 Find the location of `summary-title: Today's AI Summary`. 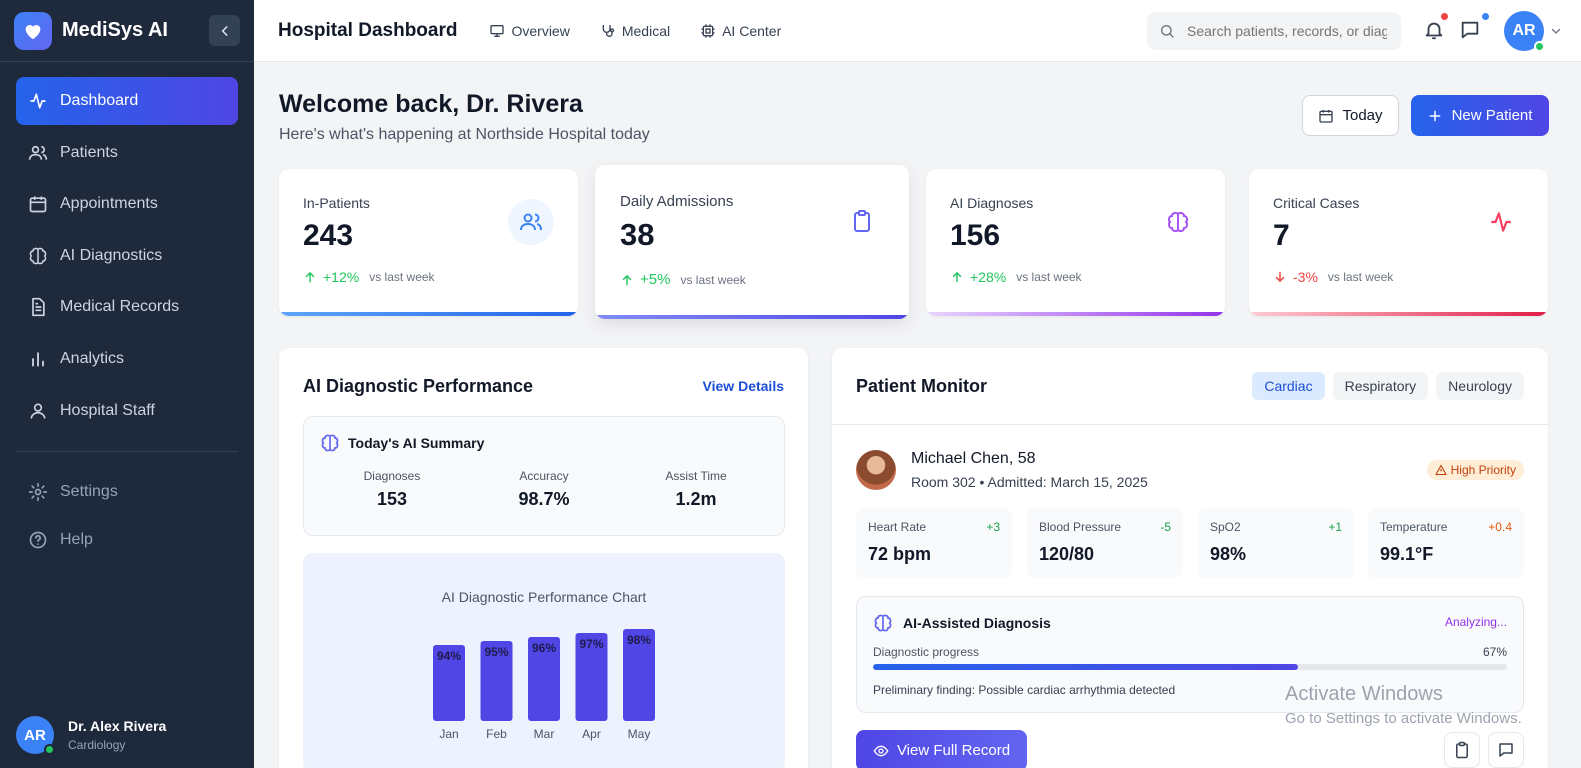

summary-title: Today's AI Summary is located at coordinates (416, 443).